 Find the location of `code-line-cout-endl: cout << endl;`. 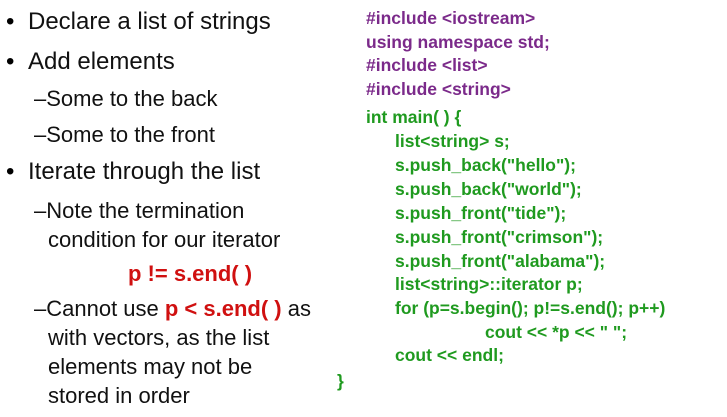

code-line-cout-endl: cout << endl; is located at coordinates (449, 355).